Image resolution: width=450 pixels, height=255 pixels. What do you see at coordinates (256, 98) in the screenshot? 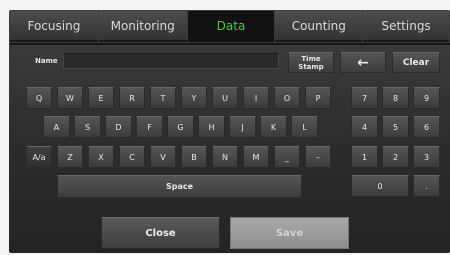
I see `key-i: I` at bounding box center [256, 98].